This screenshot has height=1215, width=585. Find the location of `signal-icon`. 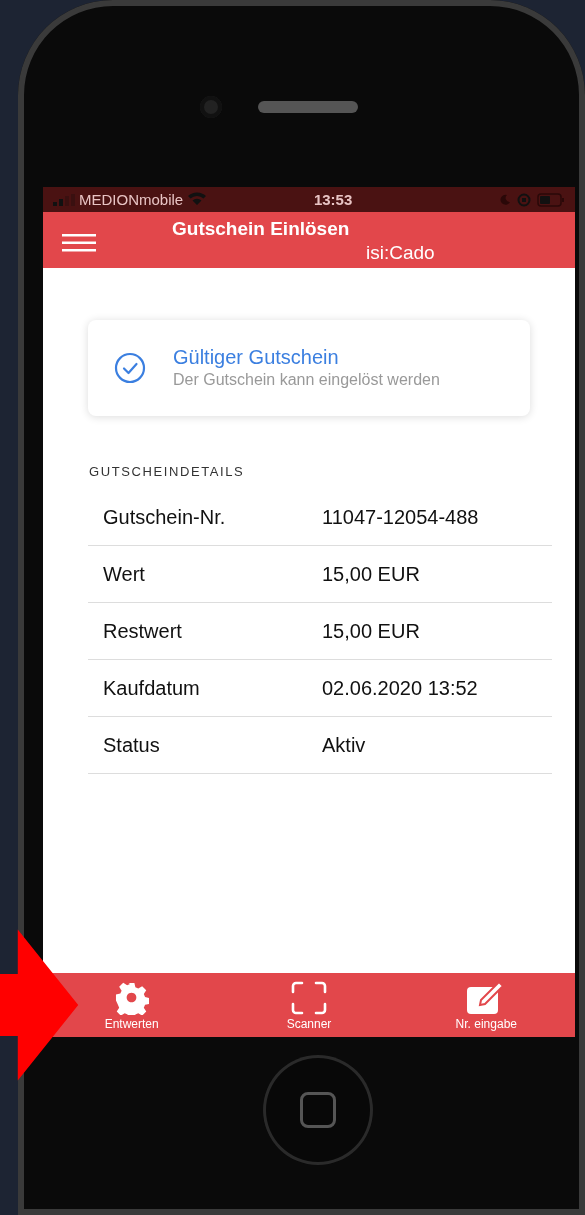

signal-icon is located at coordinates (64, 199).